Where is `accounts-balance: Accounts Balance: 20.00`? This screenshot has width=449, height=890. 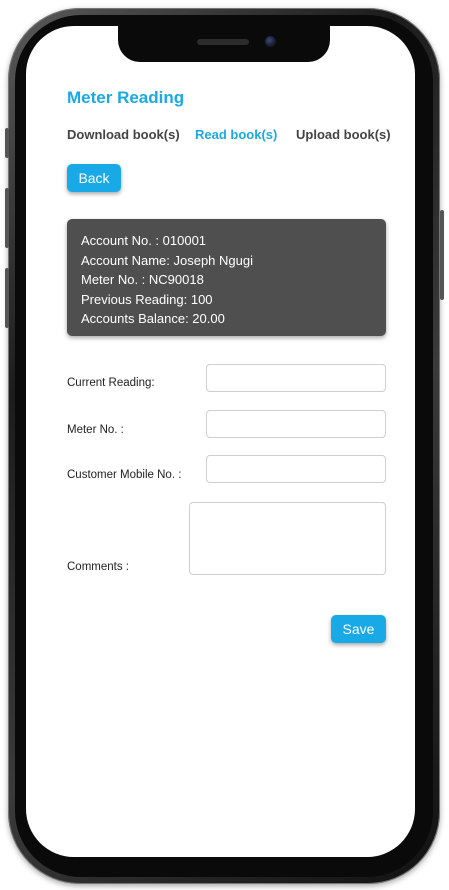 accounts-balance: Accounts Balance: 20.00 is located at coordinates (153, 319).